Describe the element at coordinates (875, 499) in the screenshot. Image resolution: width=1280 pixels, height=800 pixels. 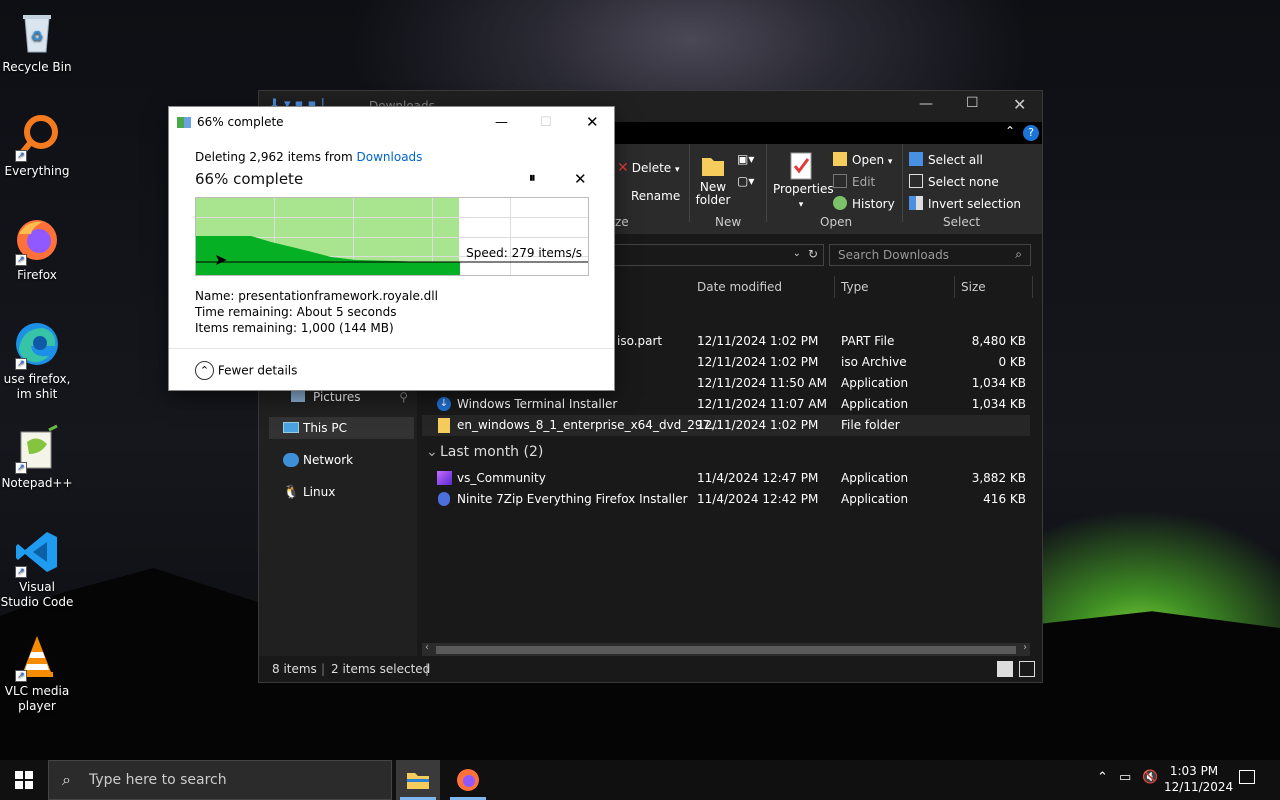
I see `file-type: Application` at that location.